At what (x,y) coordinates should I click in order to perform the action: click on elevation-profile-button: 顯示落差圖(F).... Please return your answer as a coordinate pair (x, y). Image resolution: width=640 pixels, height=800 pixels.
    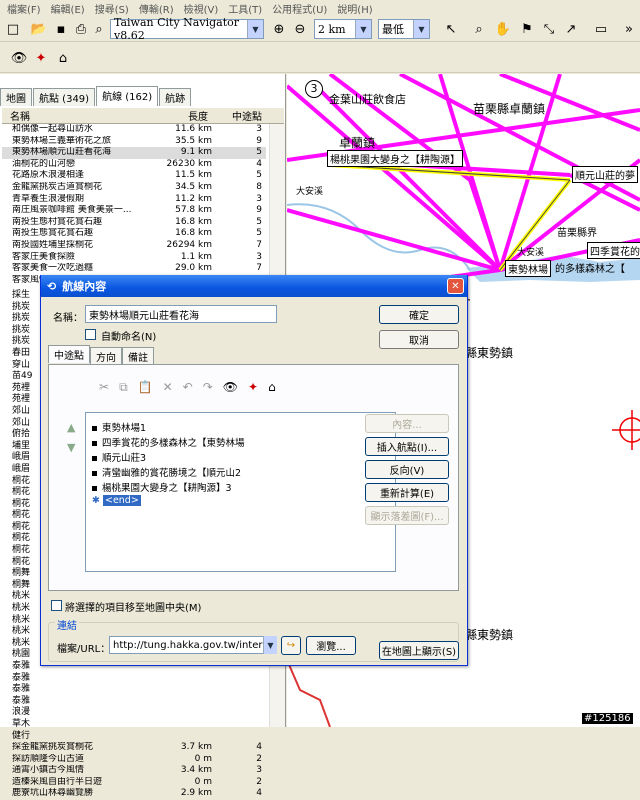
    Looking at the image, I should click on (407, 515).